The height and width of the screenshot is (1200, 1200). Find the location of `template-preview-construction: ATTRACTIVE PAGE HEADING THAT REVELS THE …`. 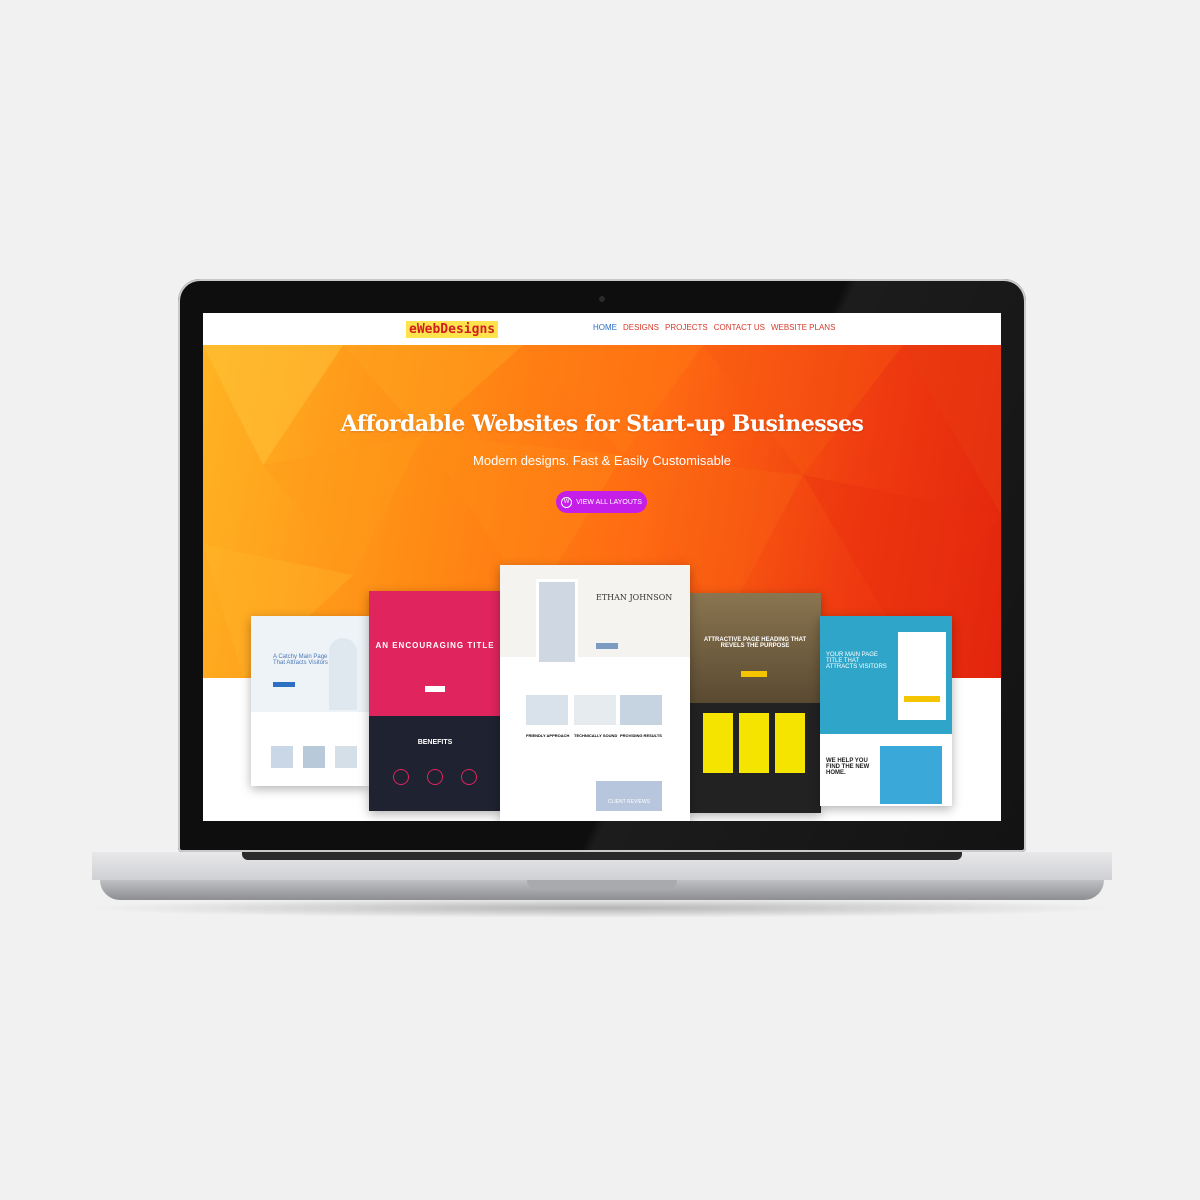

template-preview-construction: ATTRACTIVE PAGE HEADING THAT REVELS THE … is located at coordinates (755, 703).